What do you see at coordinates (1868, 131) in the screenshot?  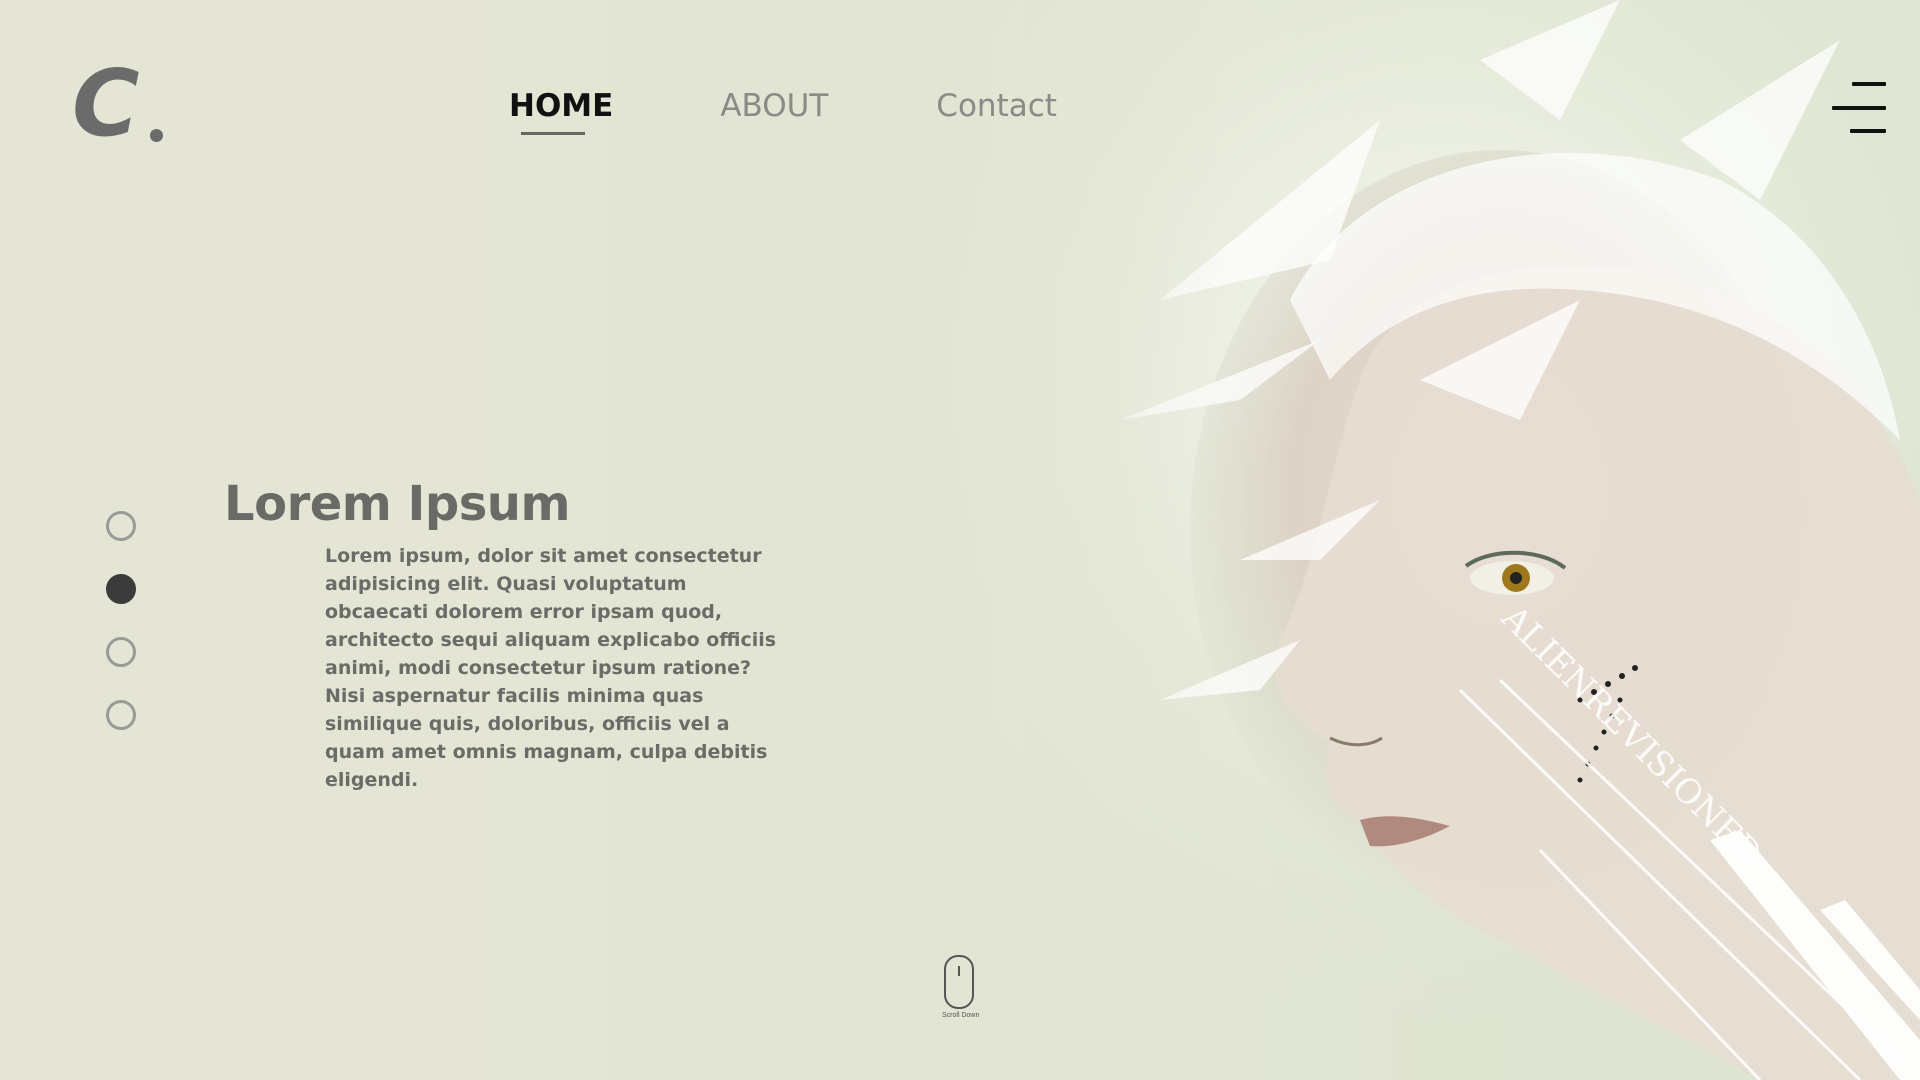 I see `menu-line-bottom` at bounding box center [1868, 131].